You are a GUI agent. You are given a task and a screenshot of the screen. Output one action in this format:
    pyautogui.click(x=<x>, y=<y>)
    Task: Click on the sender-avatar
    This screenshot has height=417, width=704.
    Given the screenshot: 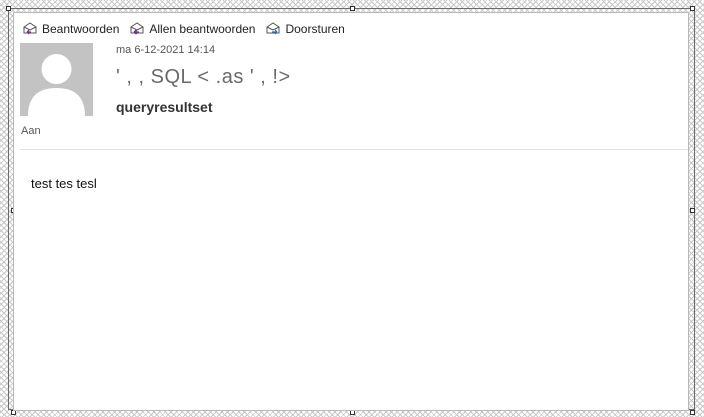 What is the action you would take?
    pyautogui.click(x=56, y=79)
    